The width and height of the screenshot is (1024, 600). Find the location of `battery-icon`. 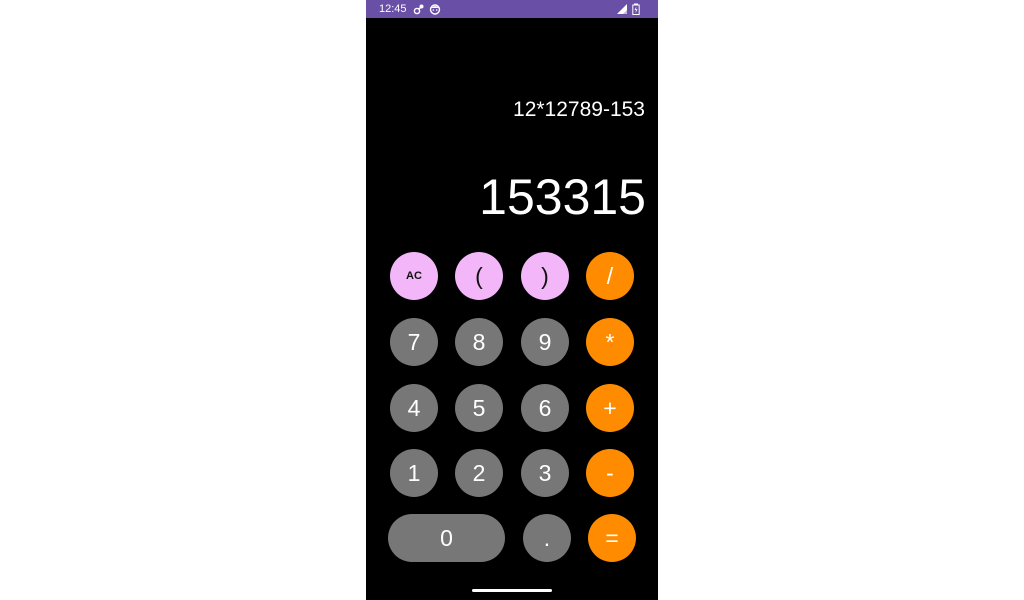

battery-icon is located at coordinates (636, 9).